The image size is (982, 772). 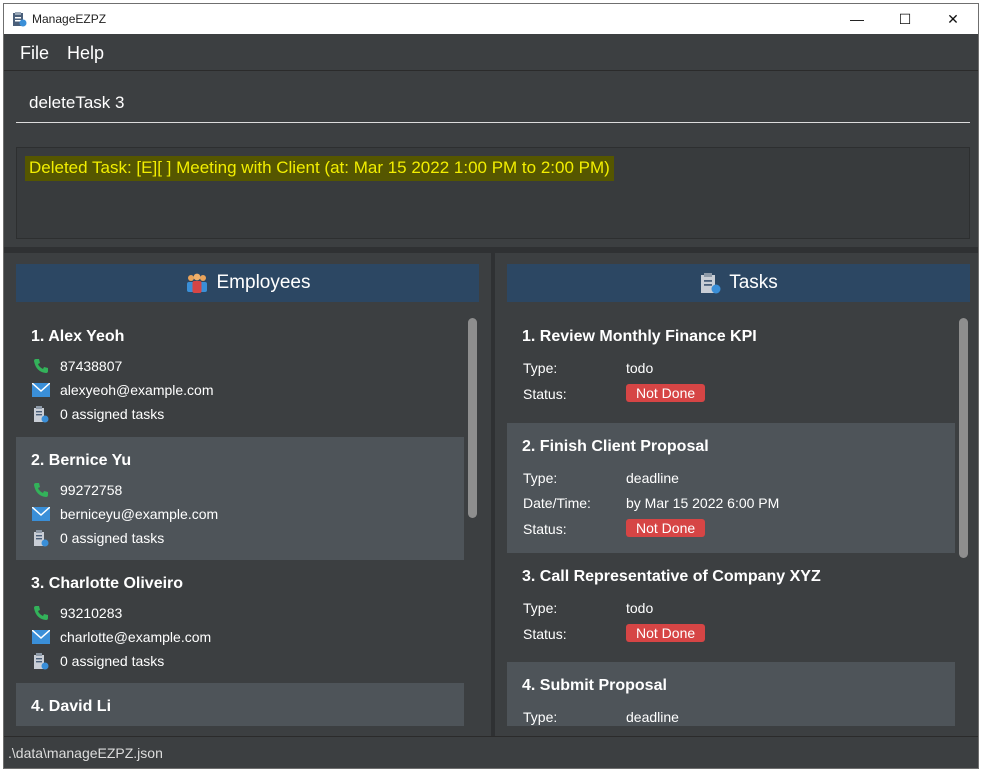 I want to click on people-icon, so click(x=196, y=283).